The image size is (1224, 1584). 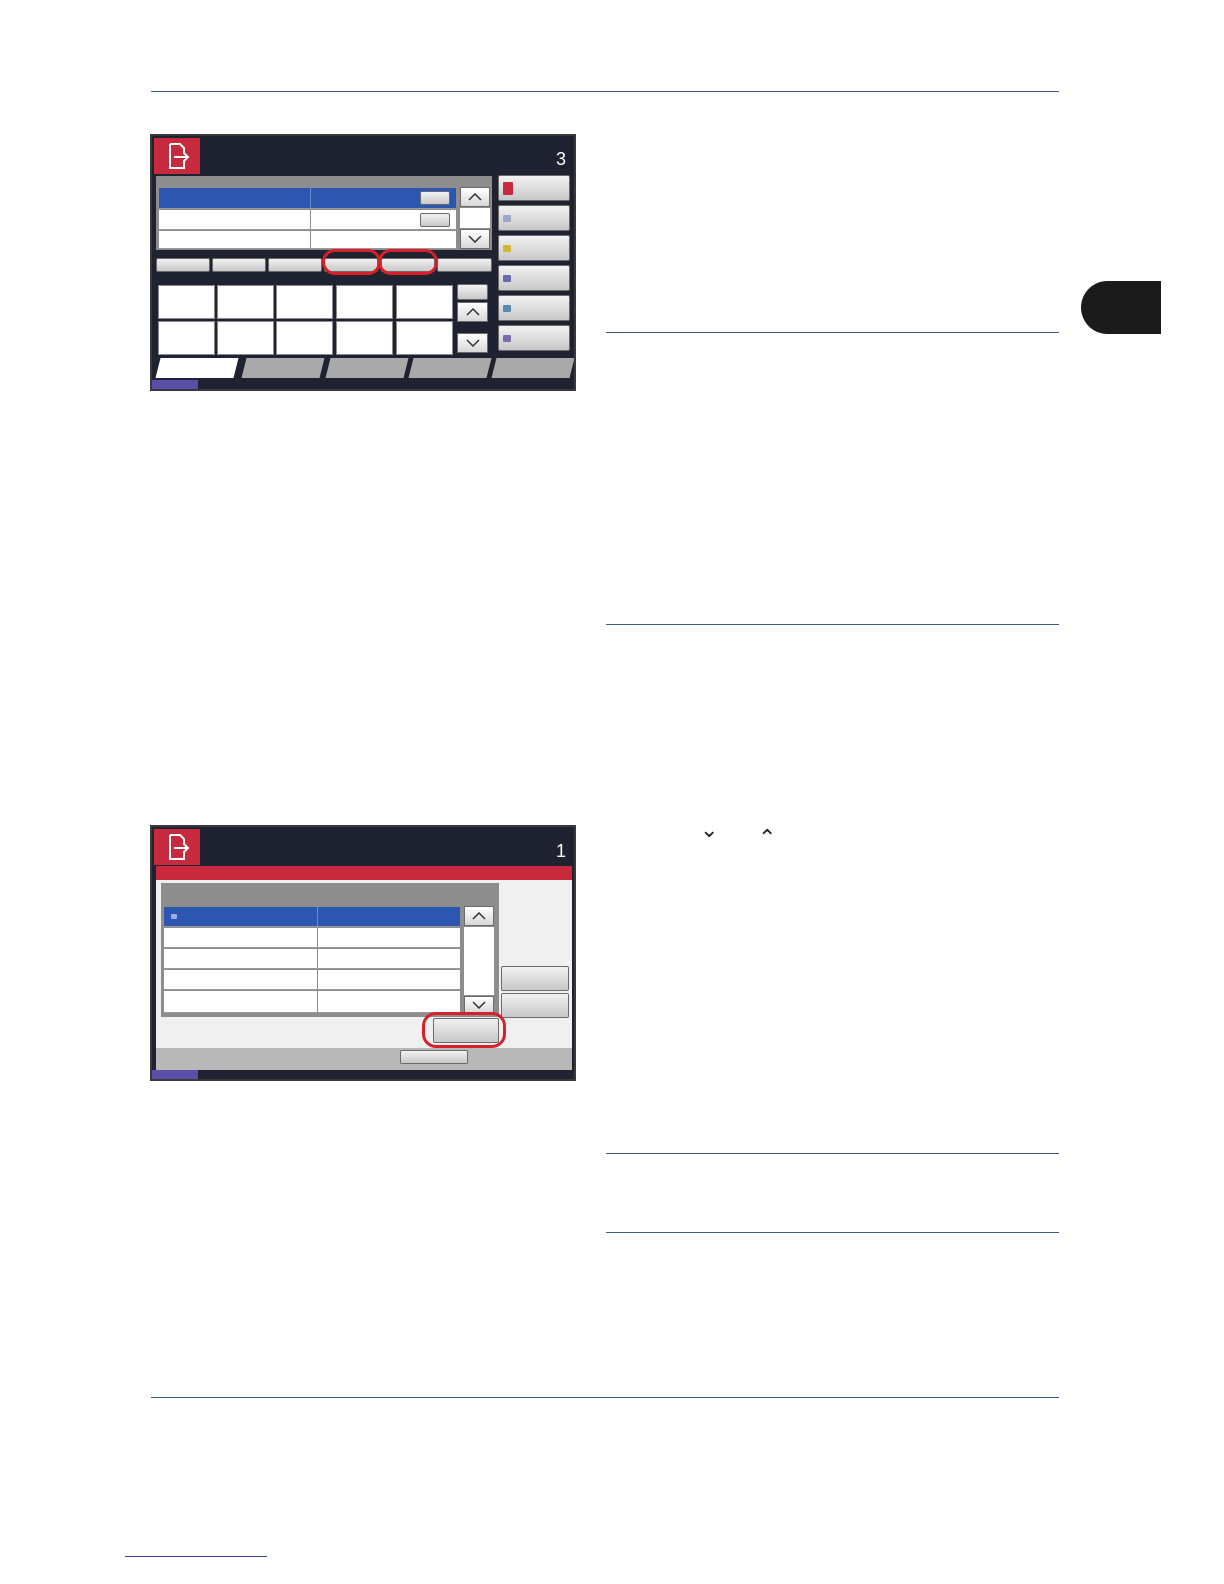 What do you see at coordinates (507, 218) in the screenshot?
I see `email-icon` at bounding box center [507, 218].